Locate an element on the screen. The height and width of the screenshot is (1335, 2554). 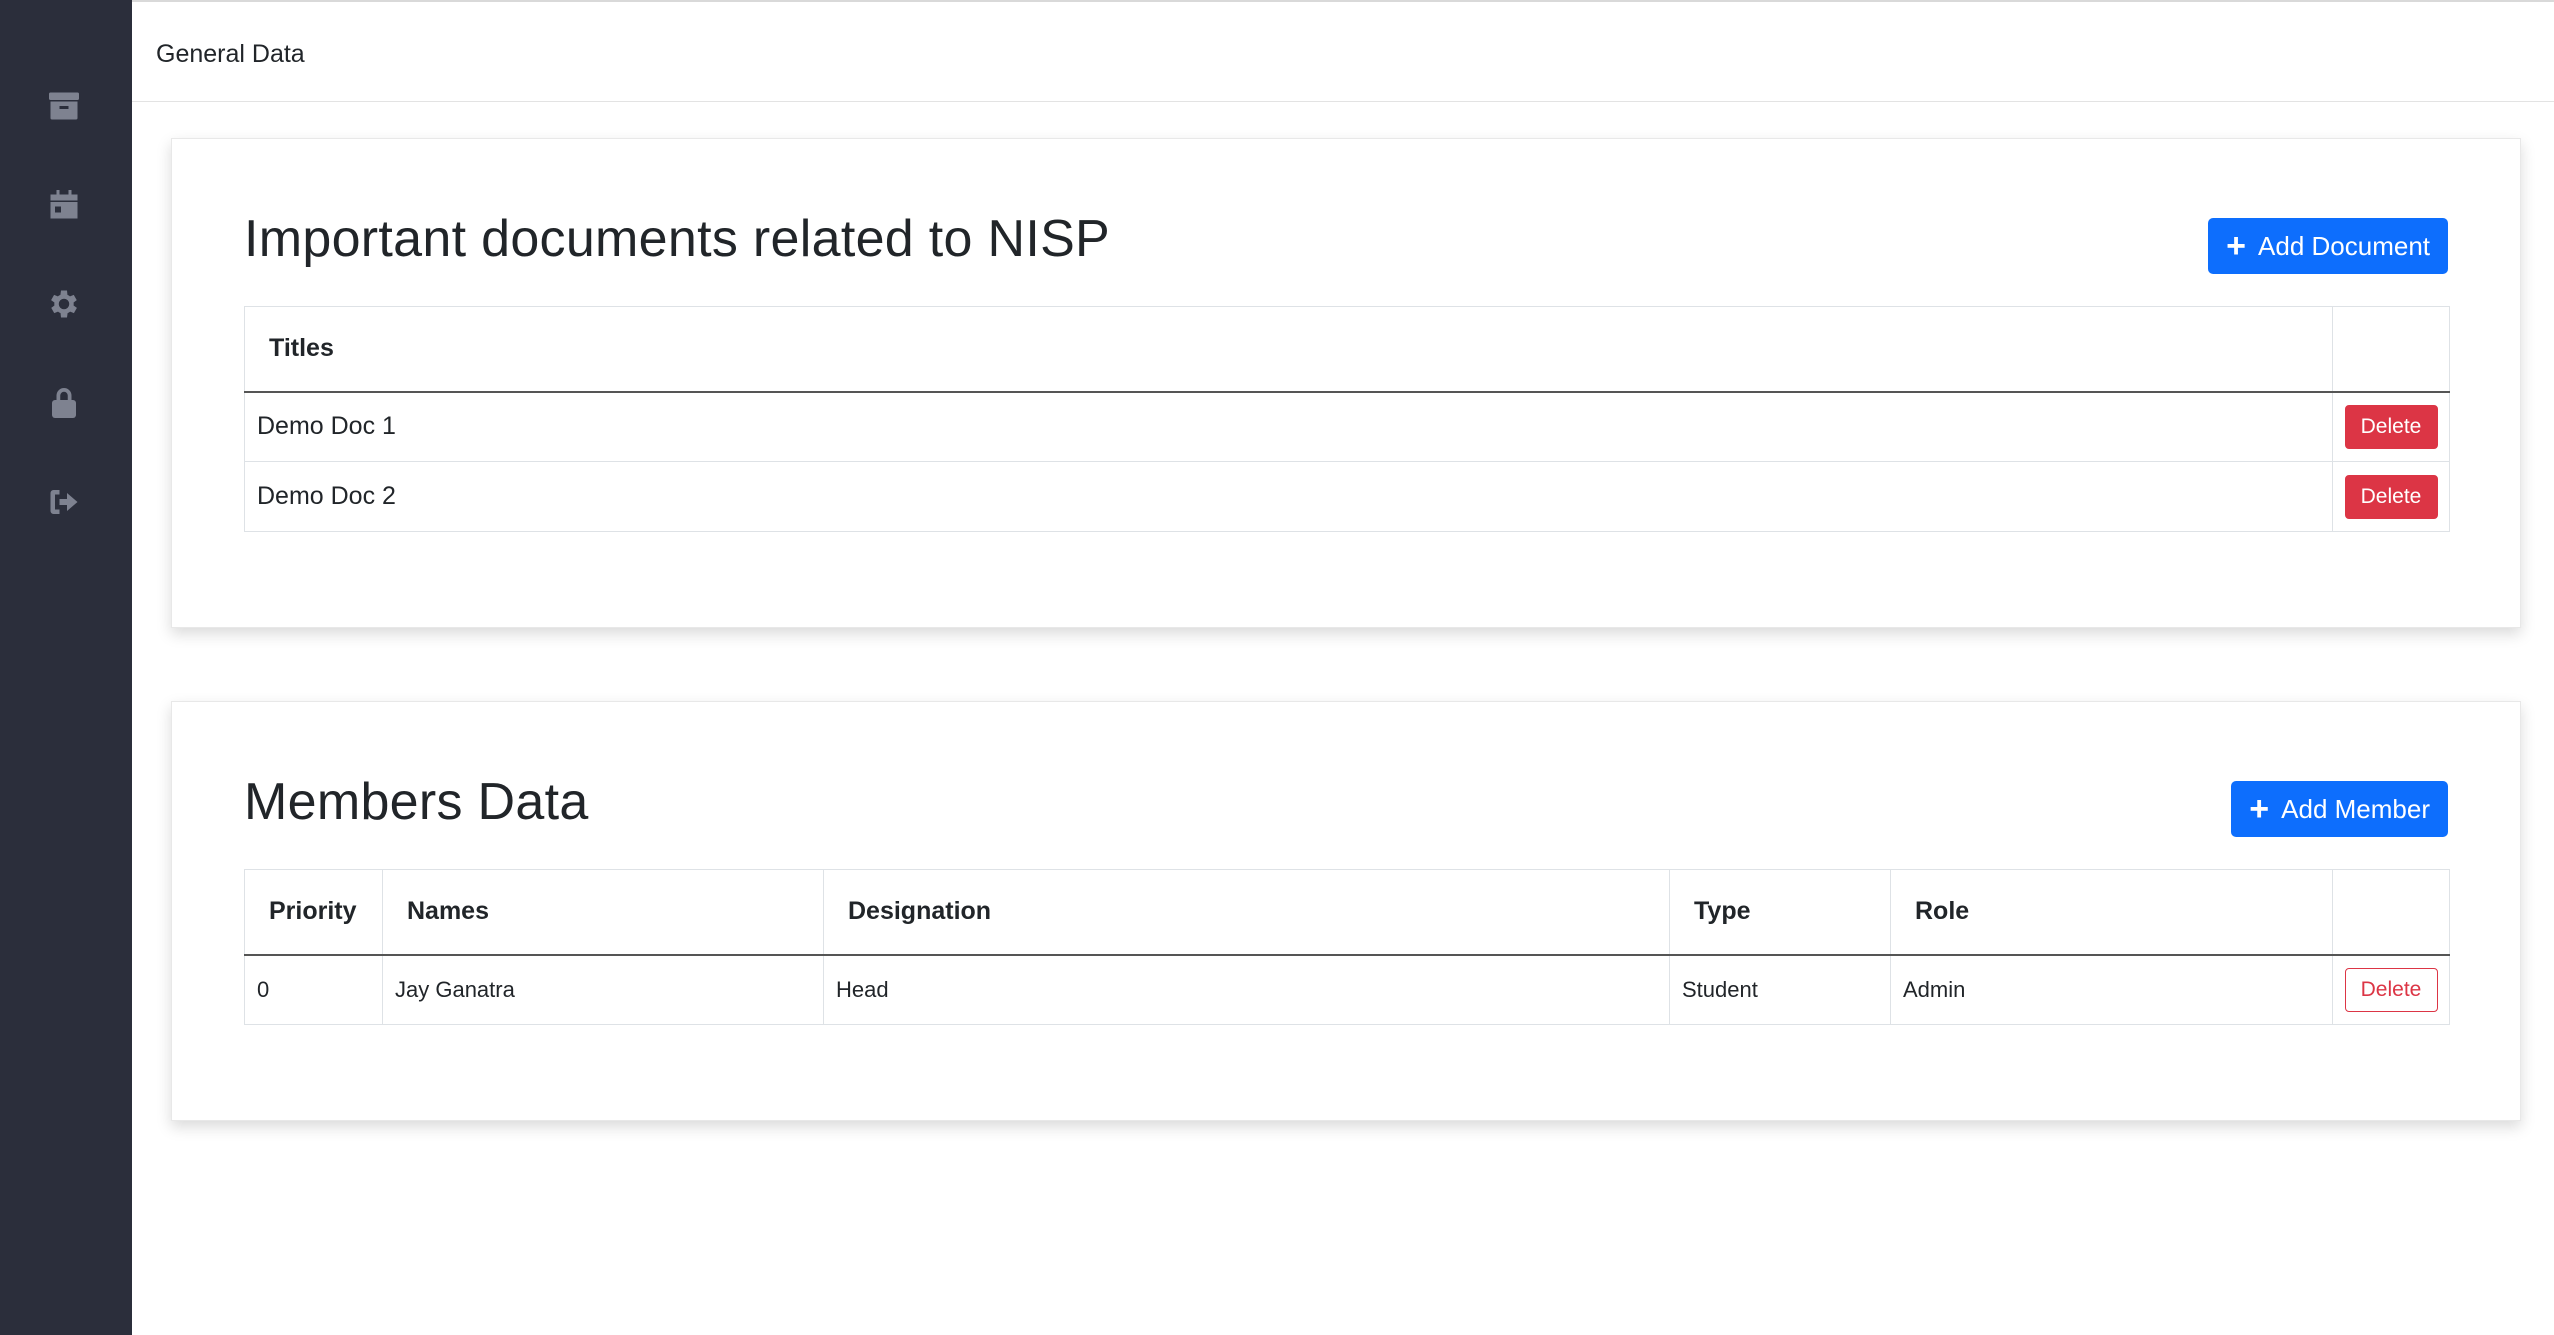
documents-title: Important documents related to NISP is located at coordinates (677, 239).